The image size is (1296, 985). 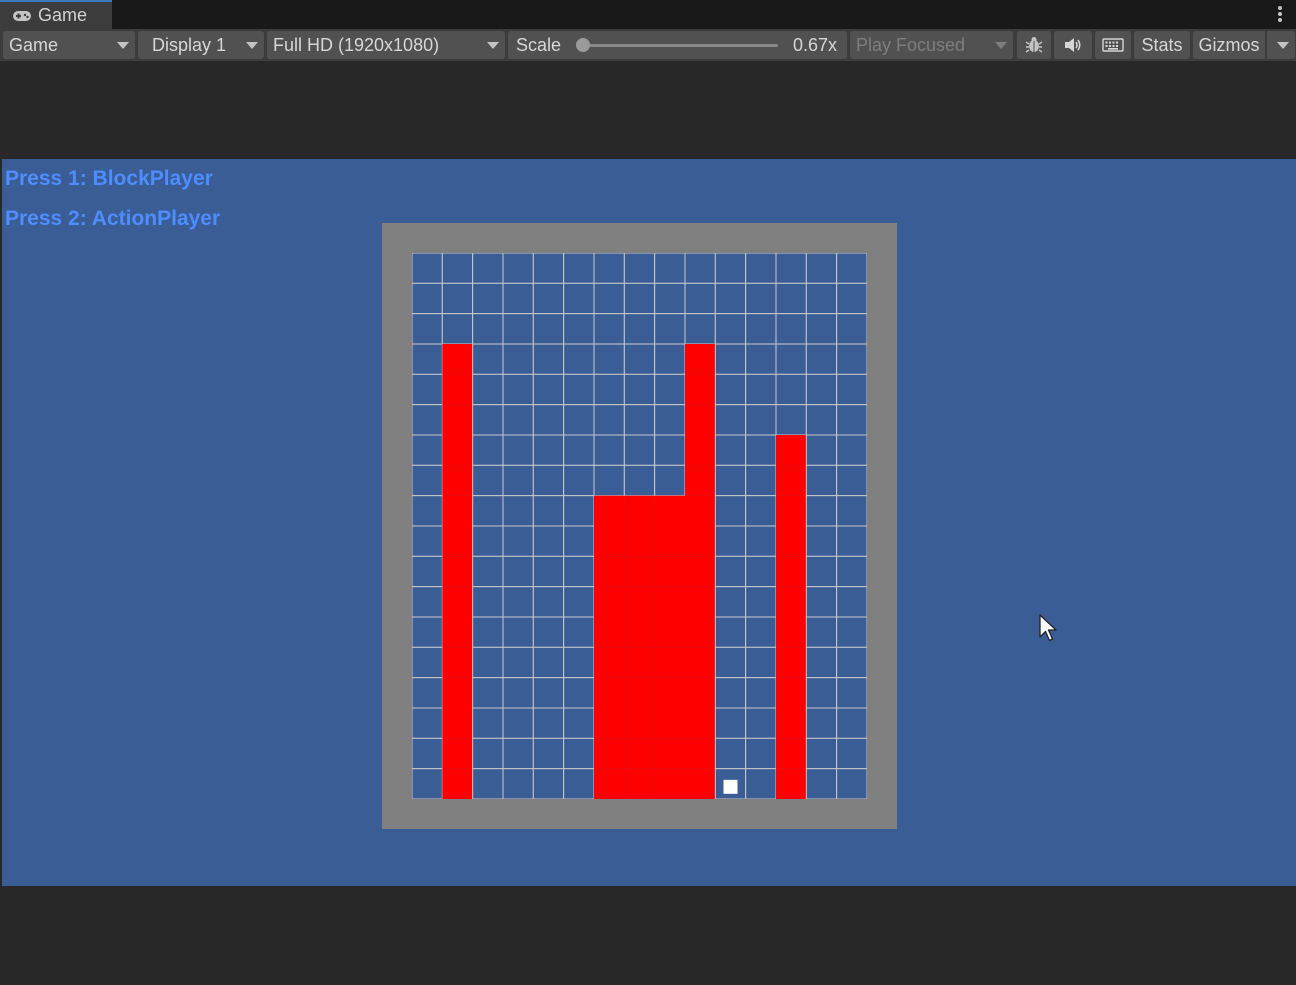 What do you see at coordinates (1281, 45) in the screenshot?
I see `gizmos-dropdown` at bounding box center [1281, 45].